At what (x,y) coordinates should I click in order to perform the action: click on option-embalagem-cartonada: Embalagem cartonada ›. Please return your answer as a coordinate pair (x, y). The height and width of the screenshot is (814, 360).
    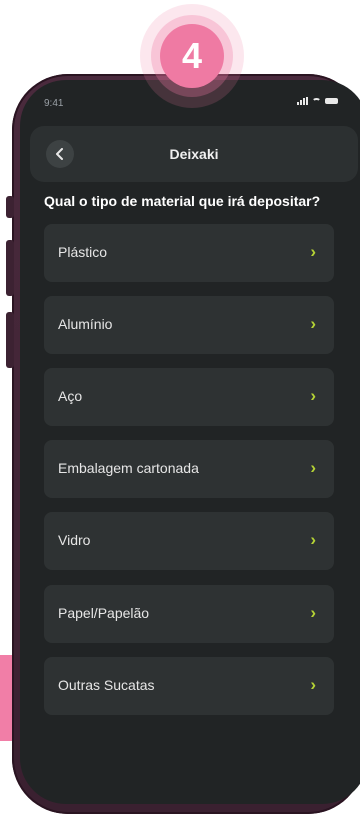
    Looking at the image, I should click on (189, 469).